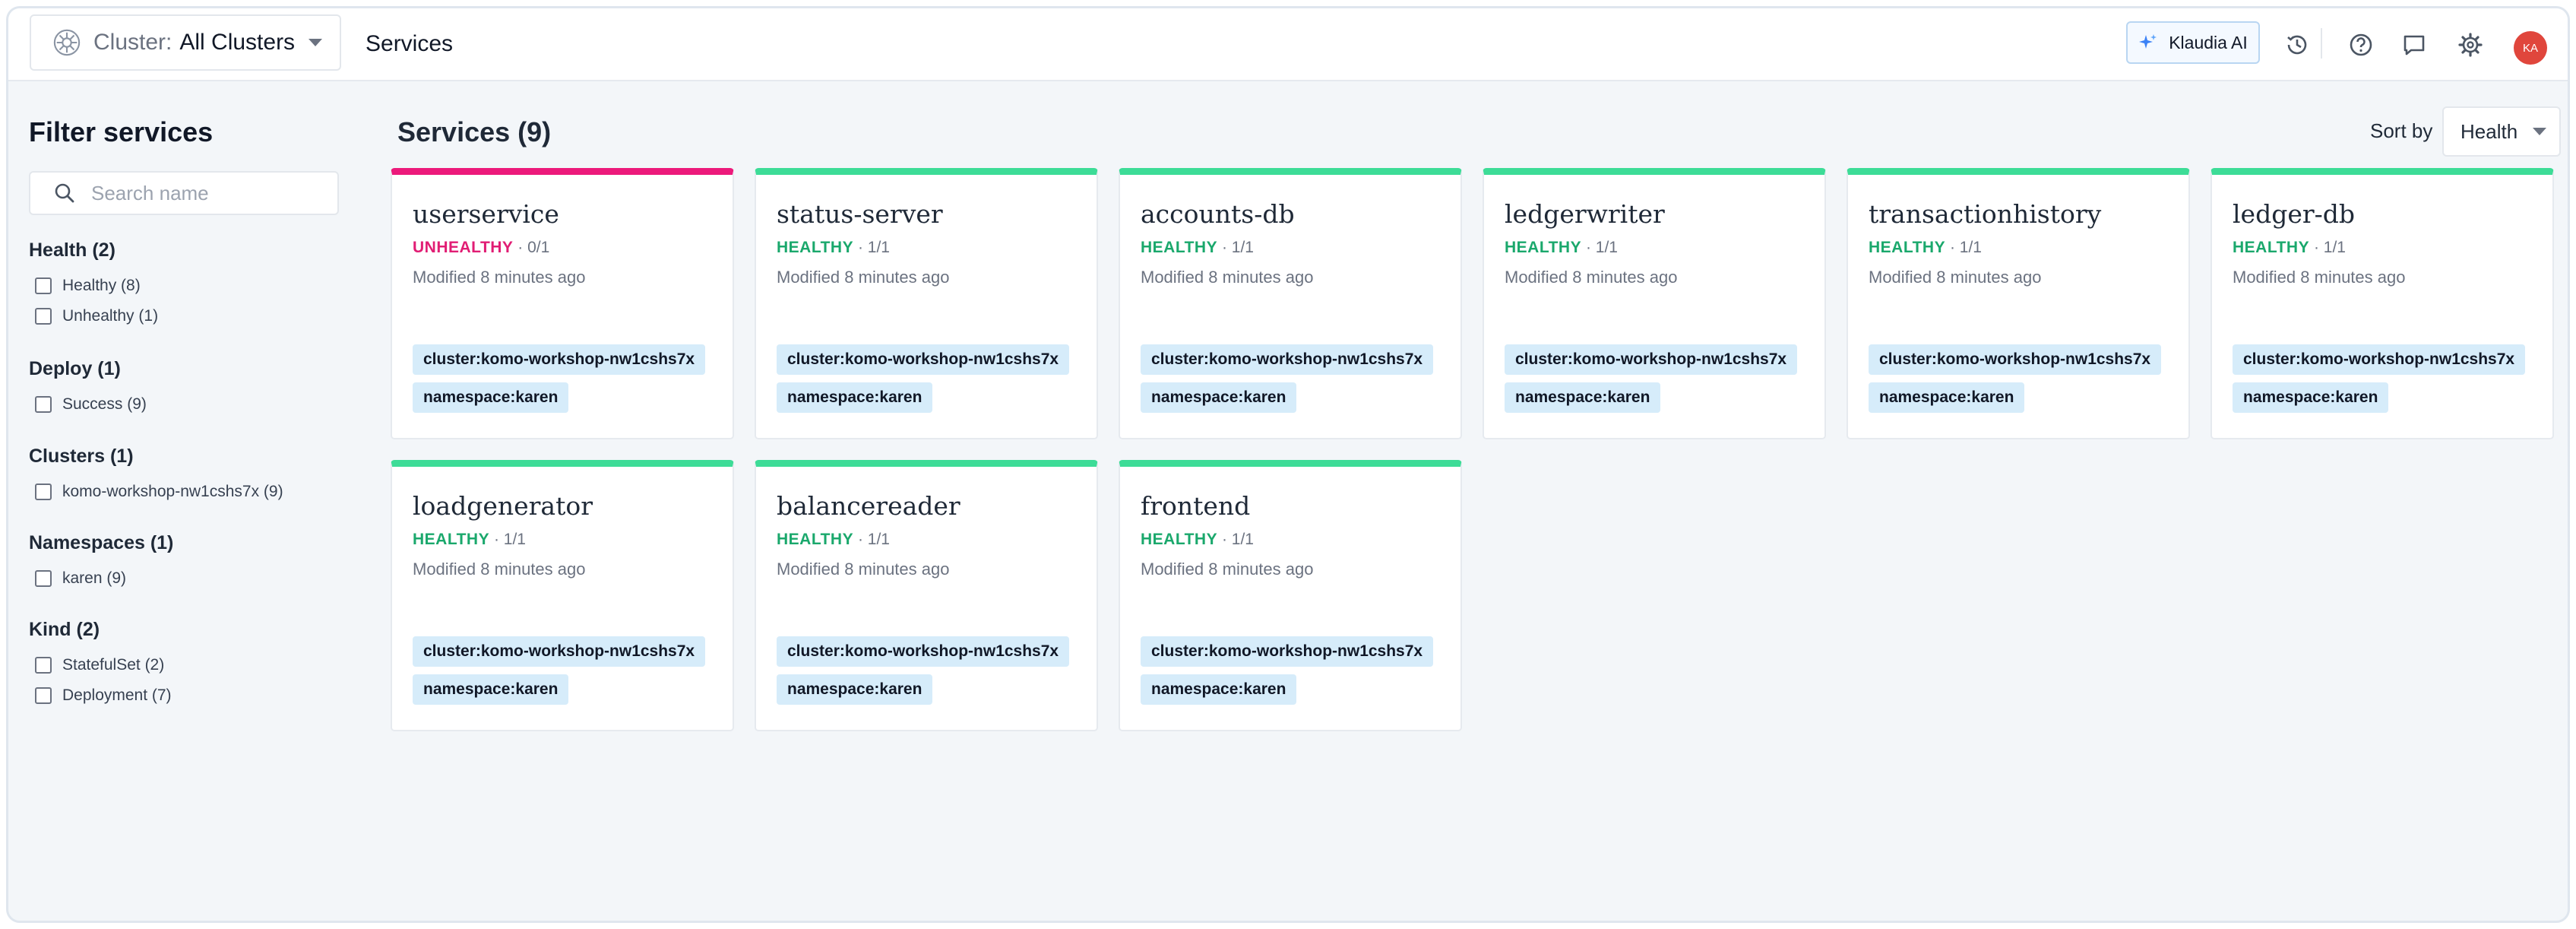  What do you see at coordinates (2148, 41) in the screenshot?
I see `sparkle-icon` at bounding box center [2148, 41].